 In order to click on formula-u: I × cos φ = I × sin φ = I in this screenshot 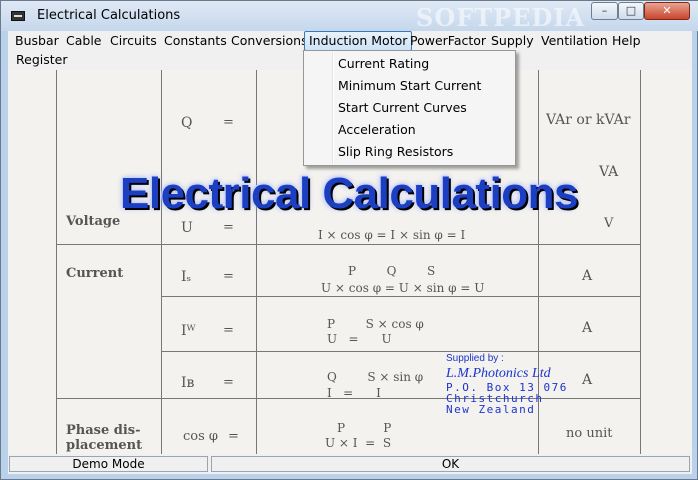, I will do `click(392, 235)`.